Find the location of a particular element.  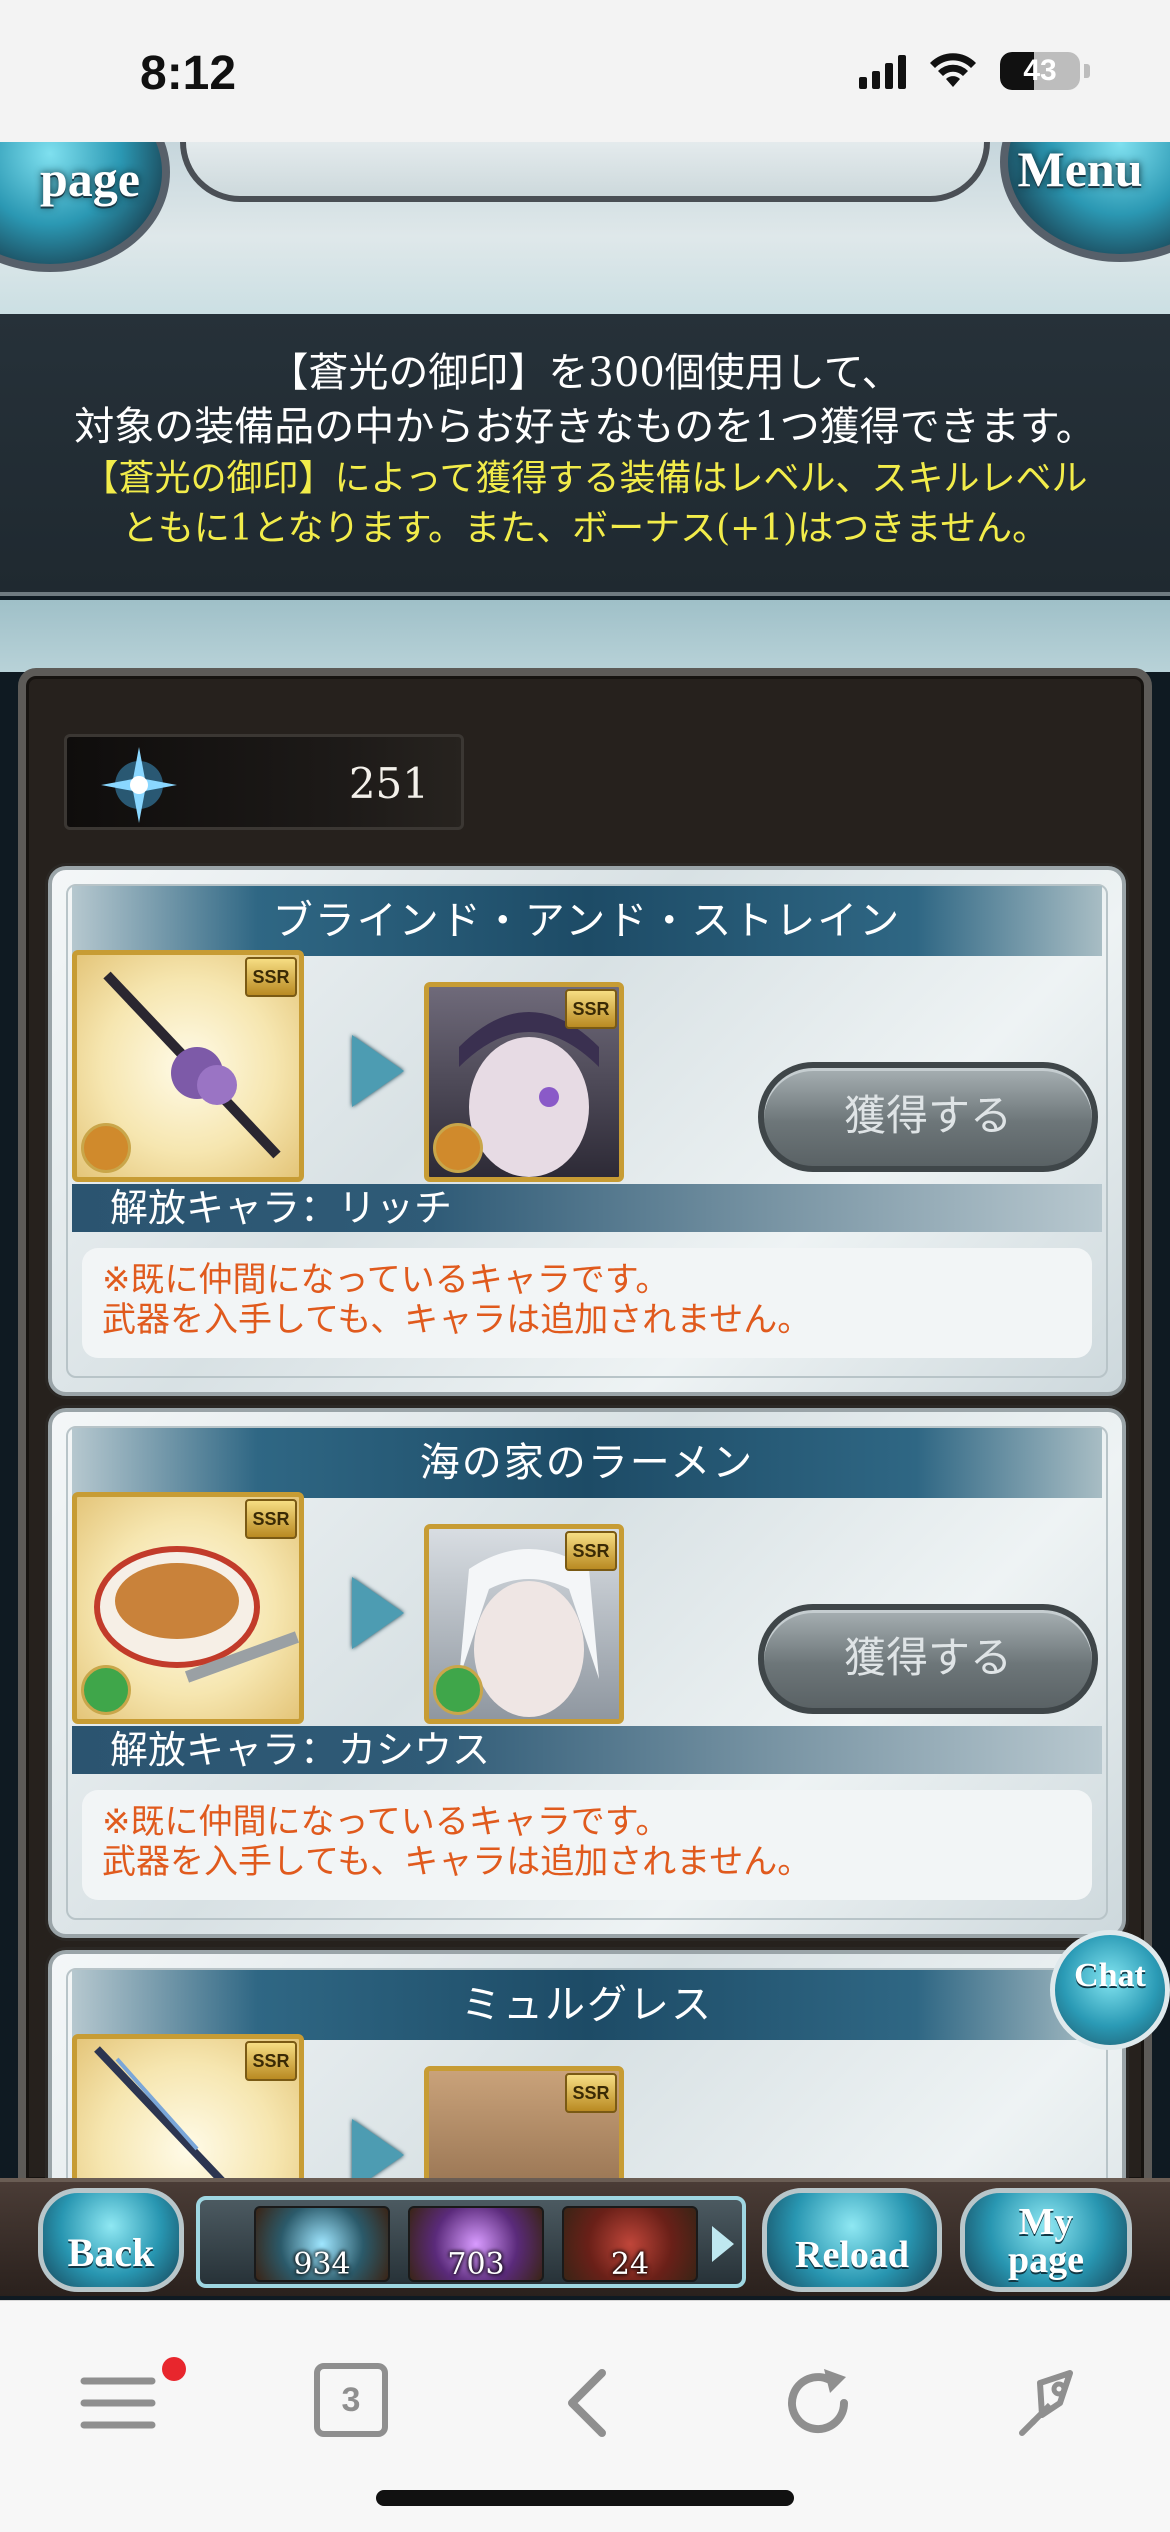

book-count: 24 is located at coordinates (630, 2264).